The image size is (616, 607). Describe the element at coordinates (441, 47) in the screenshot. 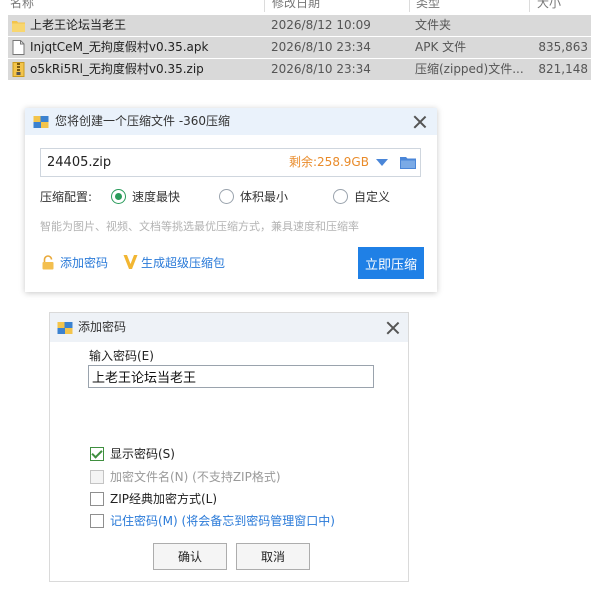

I see `file-type: APK 文件` at that location.